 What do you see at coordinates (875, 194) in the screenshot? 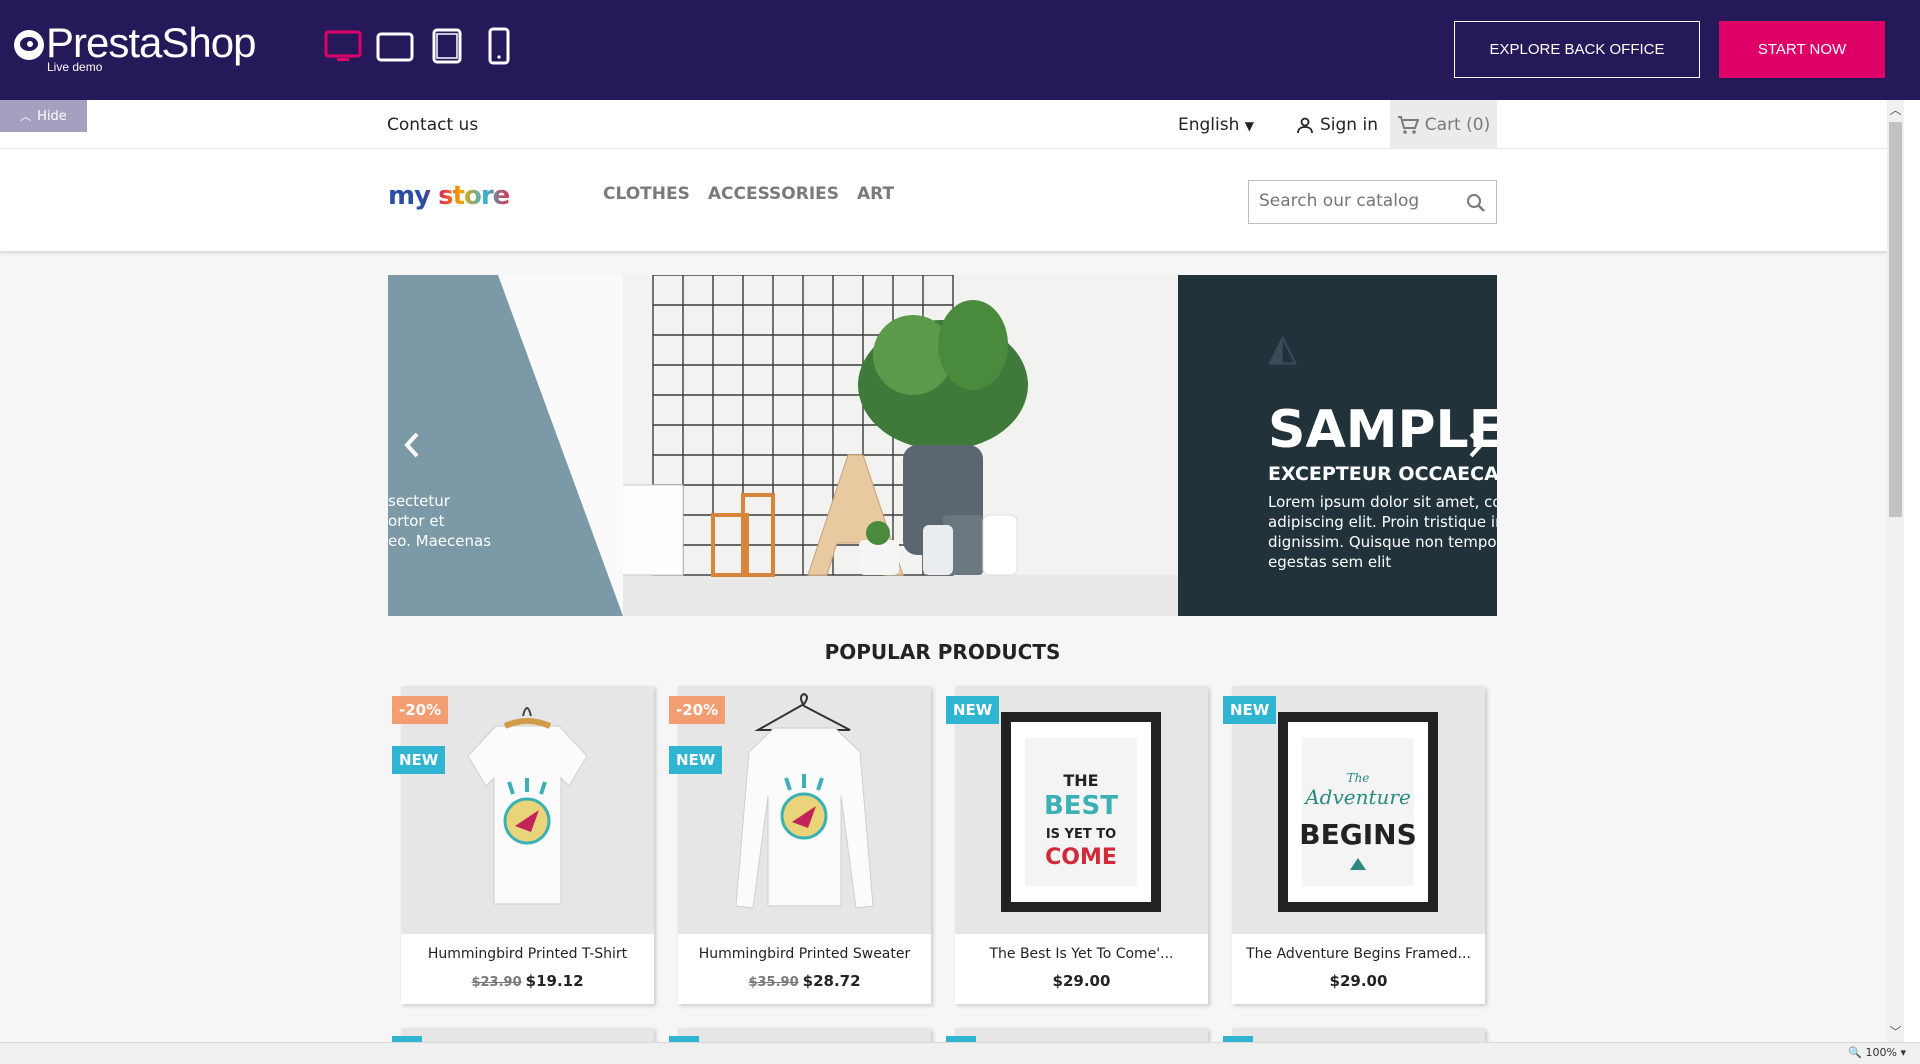
I see `menu-item-art: ART` at bounding box center [875, 194].